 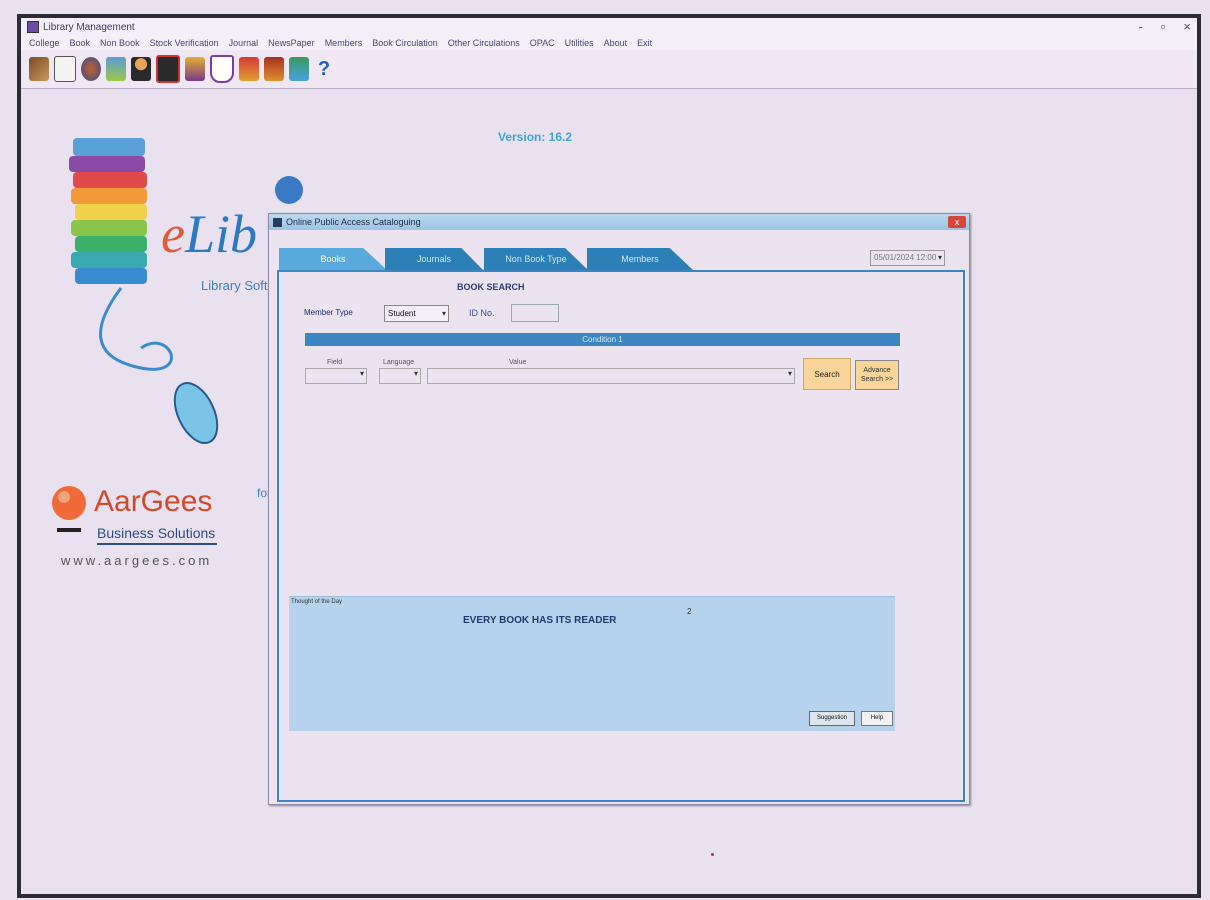 I want to click on menu-utilities: Utilities, so click(x=579, y=43).